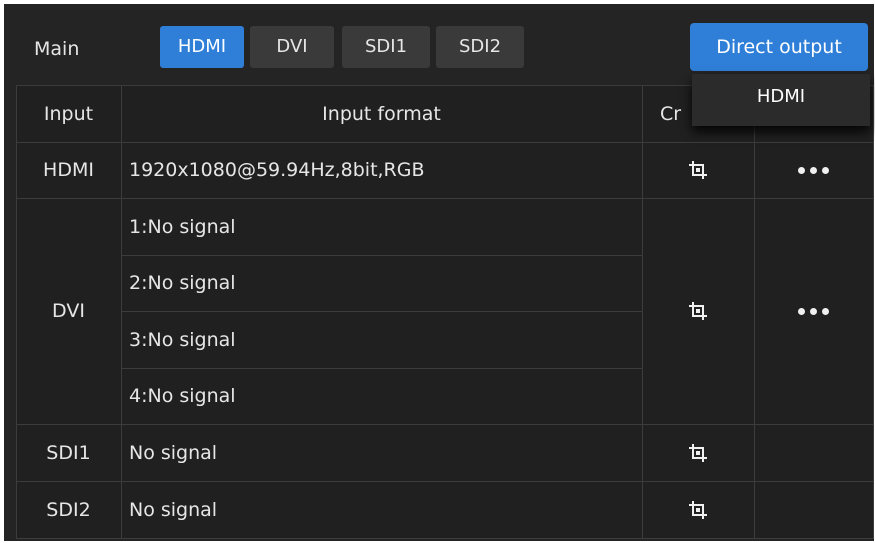 The height and width of the screenshot is (543, 875). What do you see at coordinates (68, 113) in the screenshot?
I see `header-input: Input` at bounding box center [68, 113].